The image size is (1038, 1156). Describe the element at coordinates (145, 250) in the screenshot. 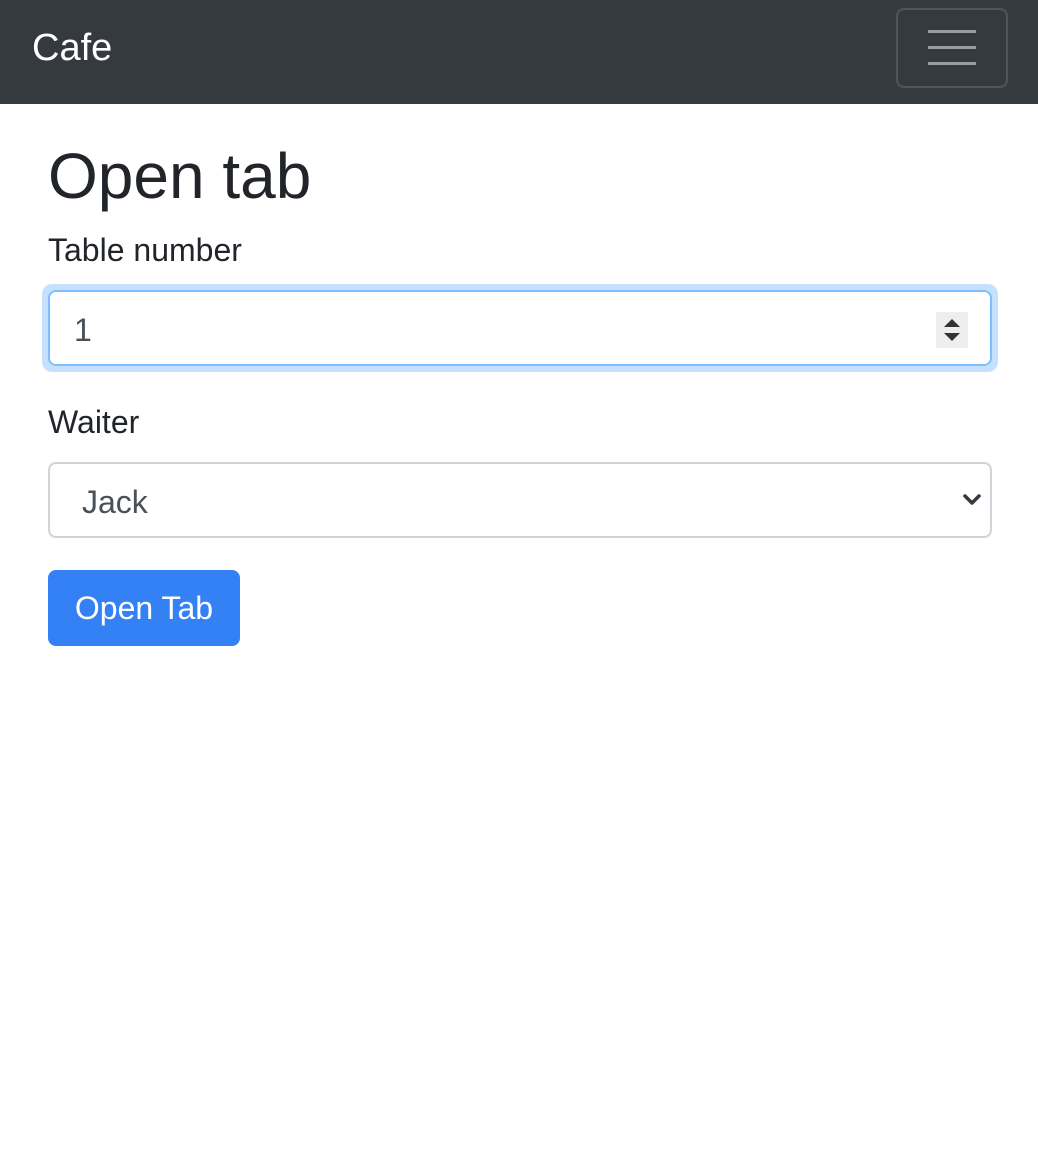

I see `table-number-label: Table number` at that location.